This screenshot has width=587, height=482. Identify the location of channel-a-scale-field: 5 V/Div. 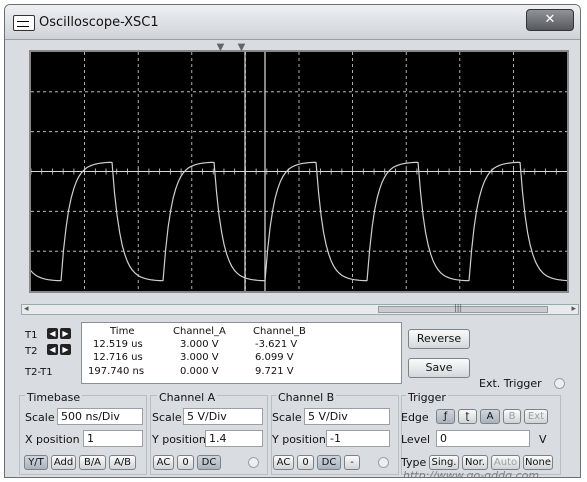
(223, 416).